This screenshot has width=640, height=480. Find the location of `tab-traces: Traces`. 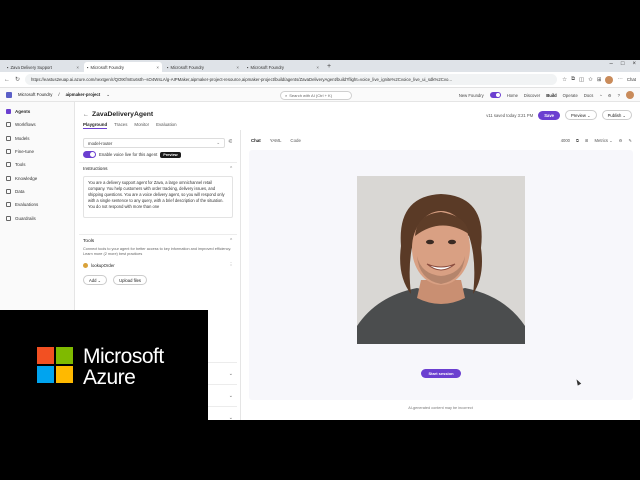

tab-traces: Traces is located at coordinates (120, 125).